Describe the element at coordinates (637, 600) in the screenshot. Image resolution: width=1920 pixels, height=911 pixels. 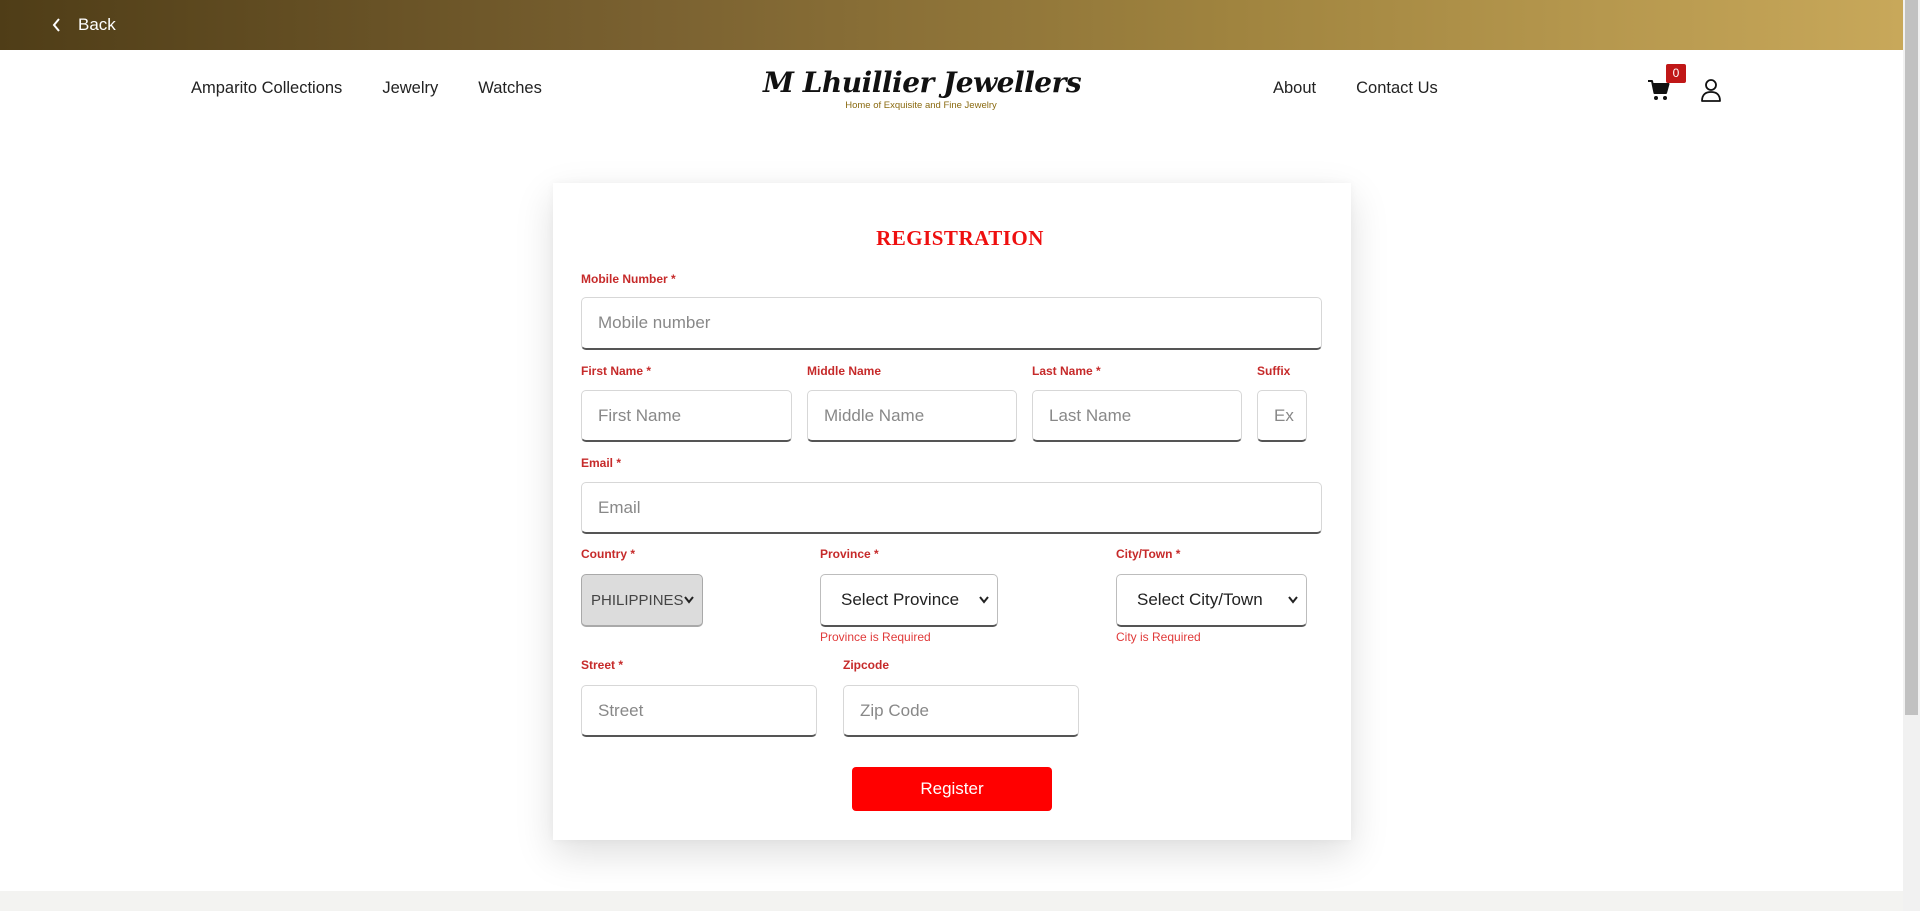
I see `country-select-value: PHILIPPINES` at that location.